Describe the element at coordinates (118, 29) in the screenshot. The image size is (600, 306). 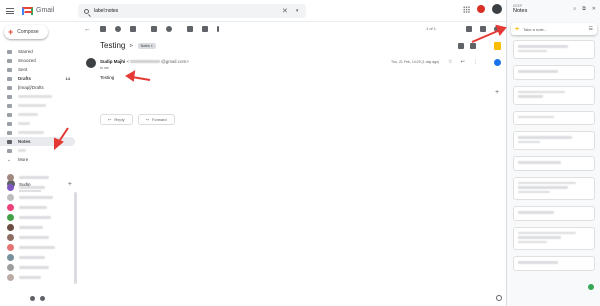
I see `spam-icon` at that location.